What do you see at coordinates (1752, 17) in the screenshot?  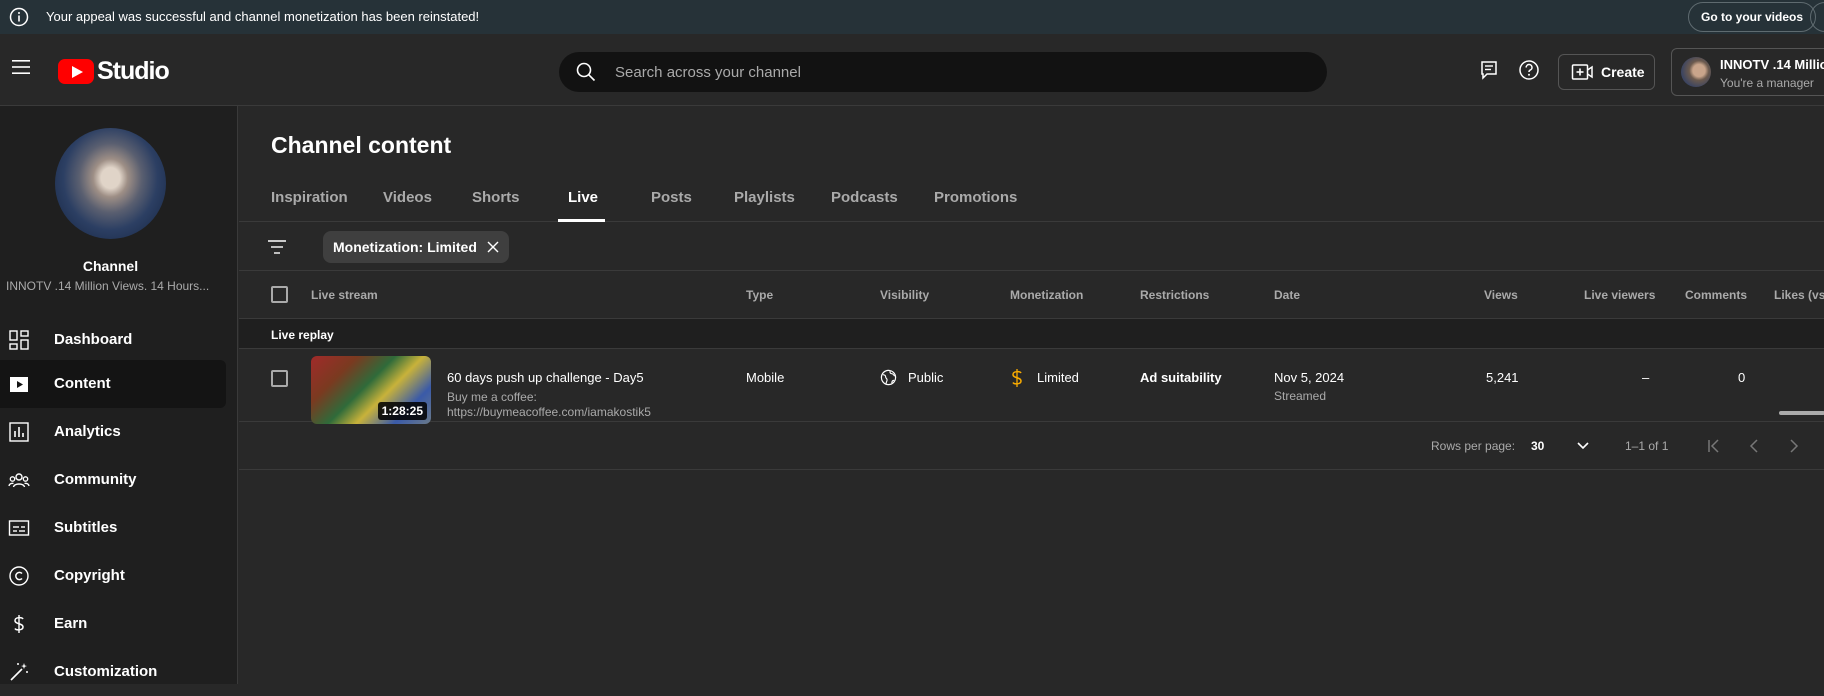 I see `go-to-videos-button: Go to your videos` at bounding box center [1752, 17].